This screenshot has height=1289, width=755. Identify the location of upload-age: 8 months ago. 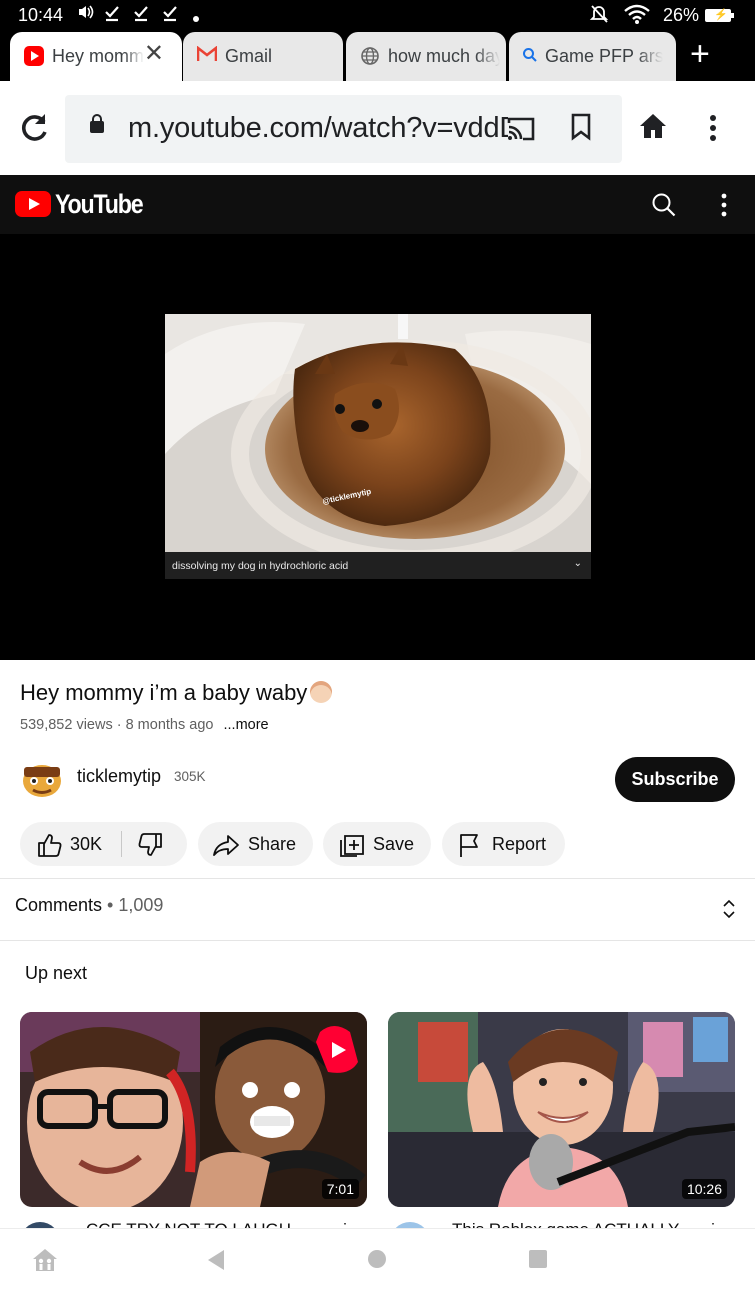
(169, 725).